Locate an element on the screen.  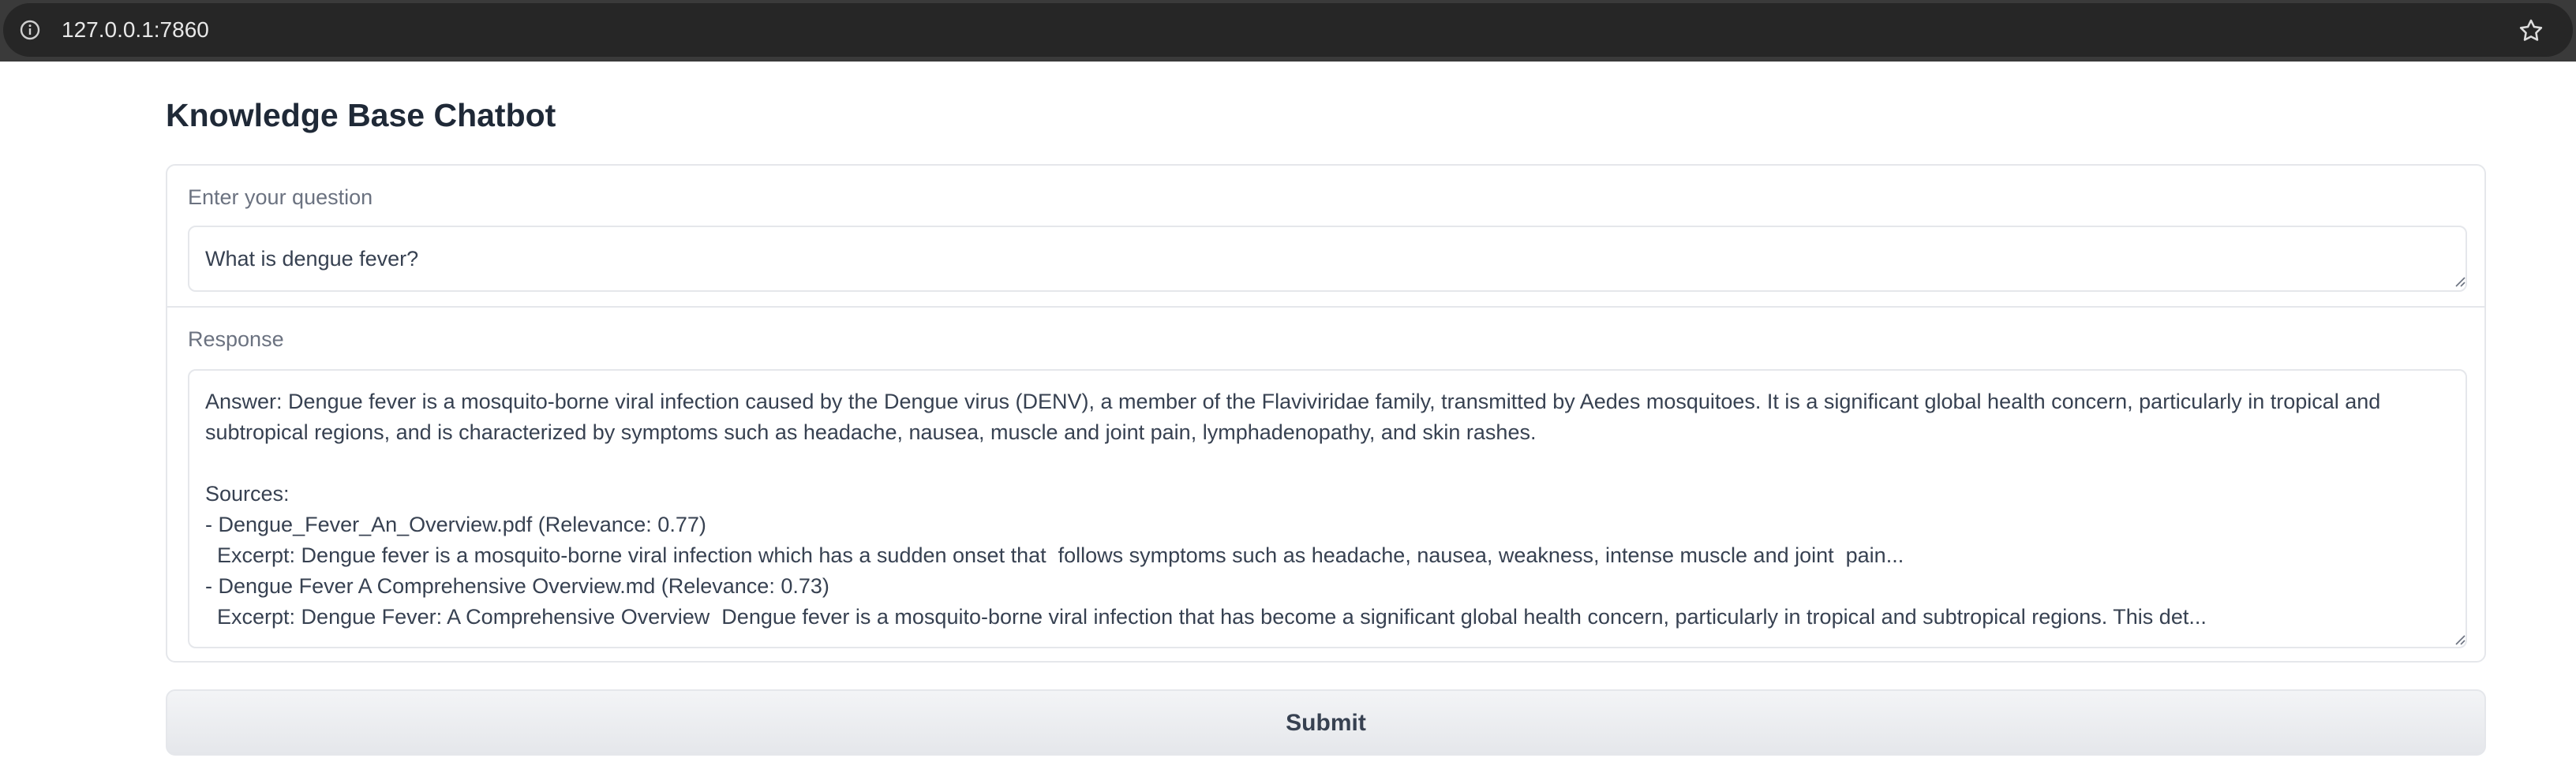
star-icon is located at coordinates (2531, 30).